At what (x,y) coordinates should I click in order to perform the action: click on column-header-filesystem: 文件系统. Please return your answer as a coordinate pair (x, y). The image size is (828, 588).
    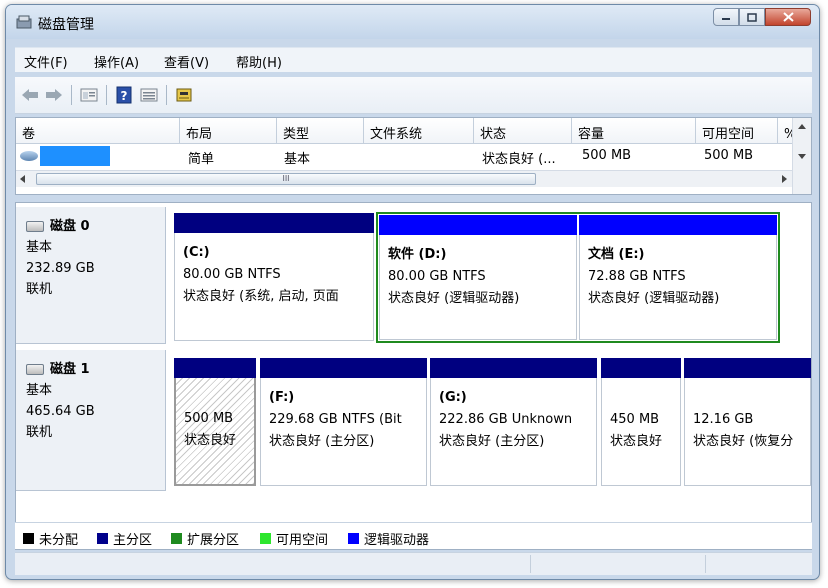
    Looking at the image, I should click on (419, 131).